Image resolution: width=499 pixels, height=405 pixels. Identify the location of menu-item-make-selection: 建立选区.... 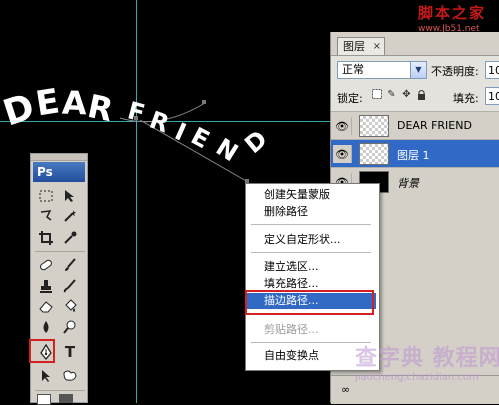
(311, 267).